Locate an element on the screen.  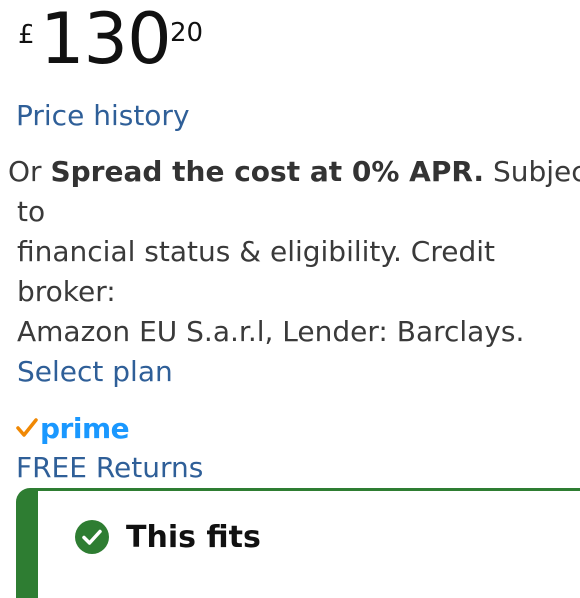
fit-label: This fits is located at coordinates (193, 537).